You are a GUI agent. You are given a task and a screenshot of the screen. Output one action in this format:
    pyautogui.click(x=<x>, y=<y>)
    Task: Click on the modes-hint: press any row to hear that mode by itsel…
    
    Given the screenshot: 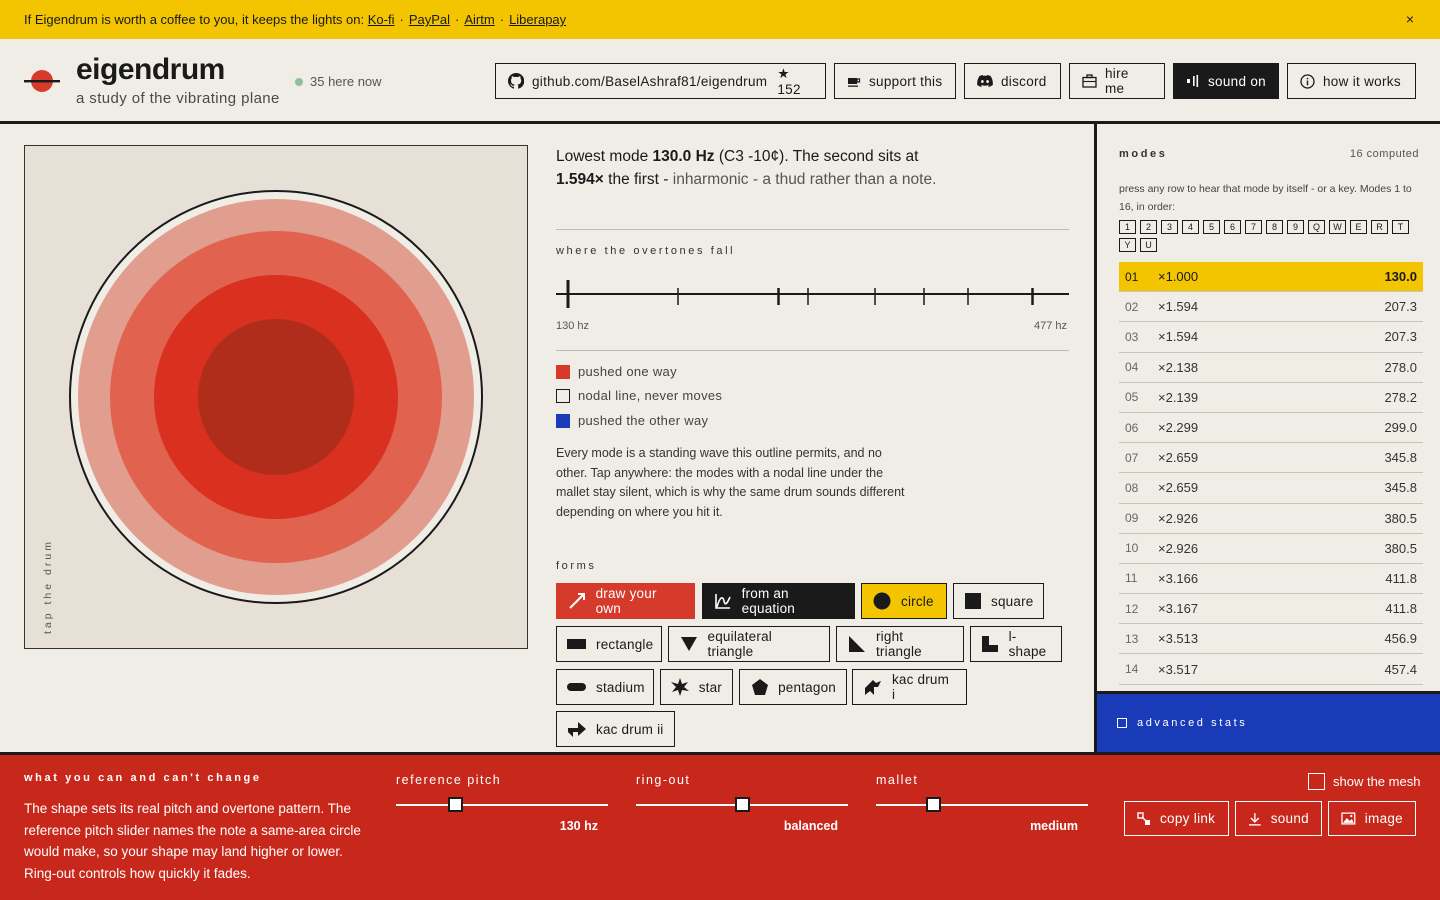 What is the action you would take?
    pyautogui.click(x=1265, y=198)
    